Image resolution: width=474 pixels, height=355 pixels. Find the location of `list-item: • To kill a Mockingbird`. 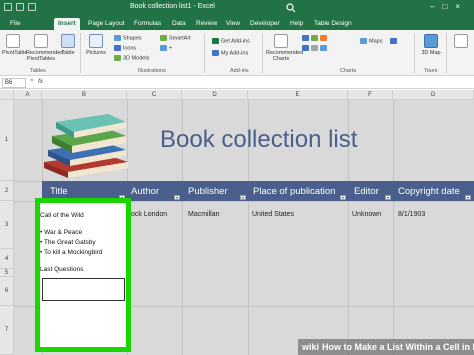

list-item: • To kill a Mockingbird is located at coordinates (71, 252).